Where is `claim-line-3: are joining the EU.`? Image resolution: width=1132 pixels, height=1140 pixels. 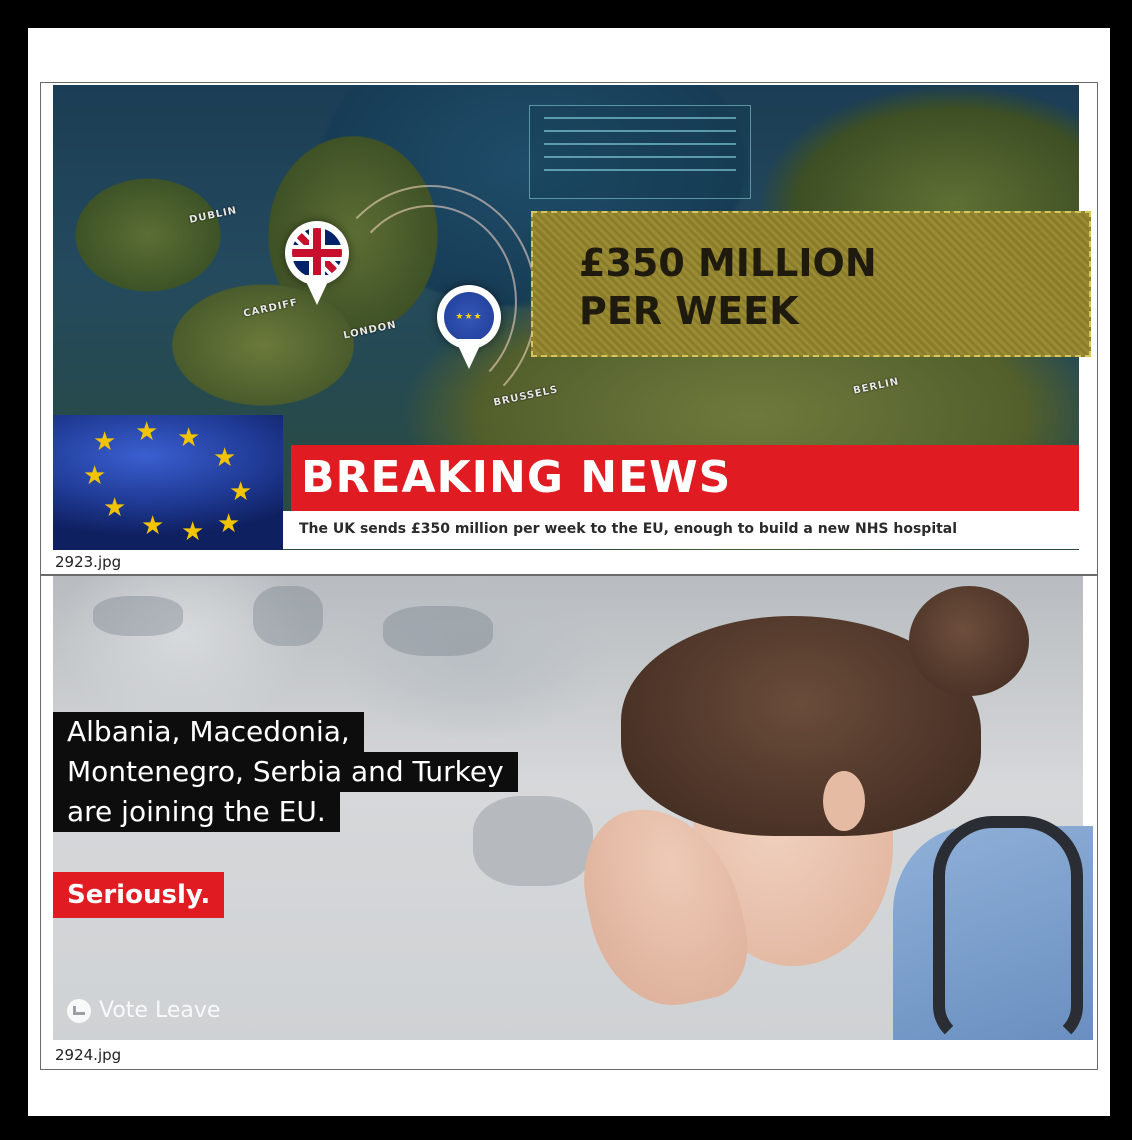
claim-line-3: are joining the EU. is located at coordinates (196, 812).